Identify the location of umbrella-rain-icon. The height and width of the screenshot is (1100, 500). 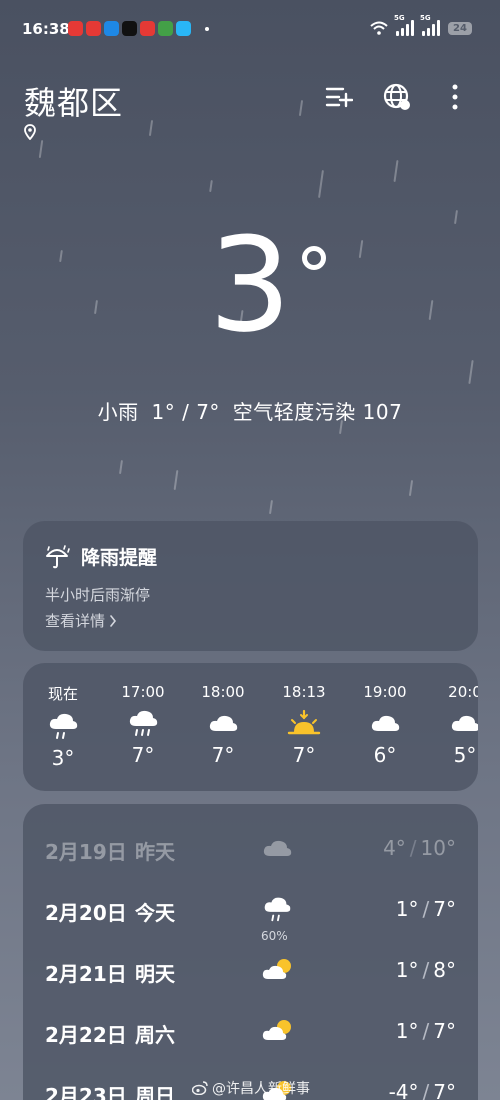
(58, 556).